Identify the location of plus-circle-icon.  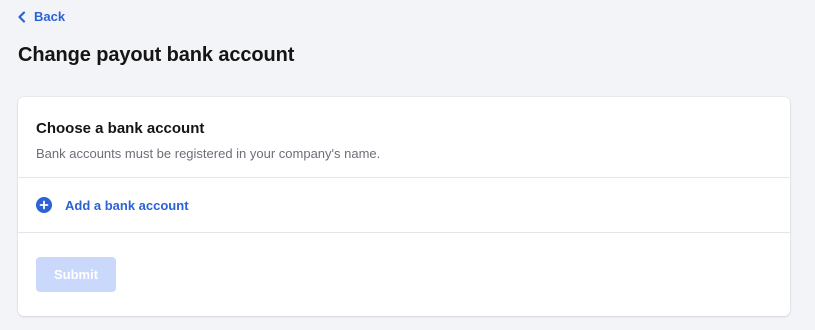
(44, 205).